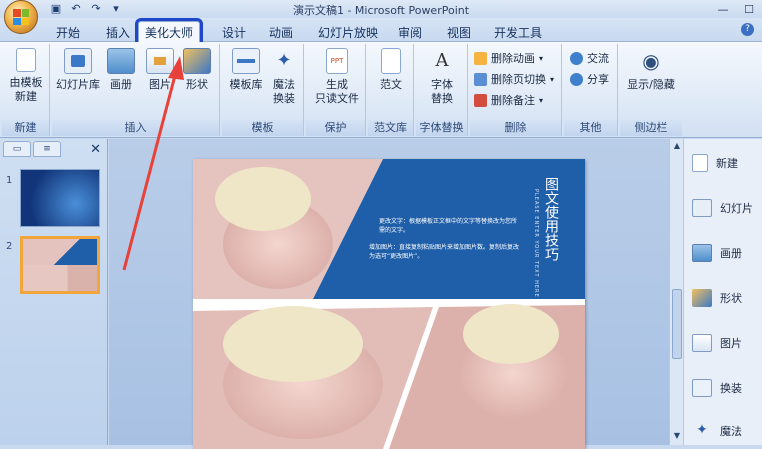  Describe the element at coordinates (518, 79) in the screenshot. I see `delete-transition-label: 删除页切换` at that location.